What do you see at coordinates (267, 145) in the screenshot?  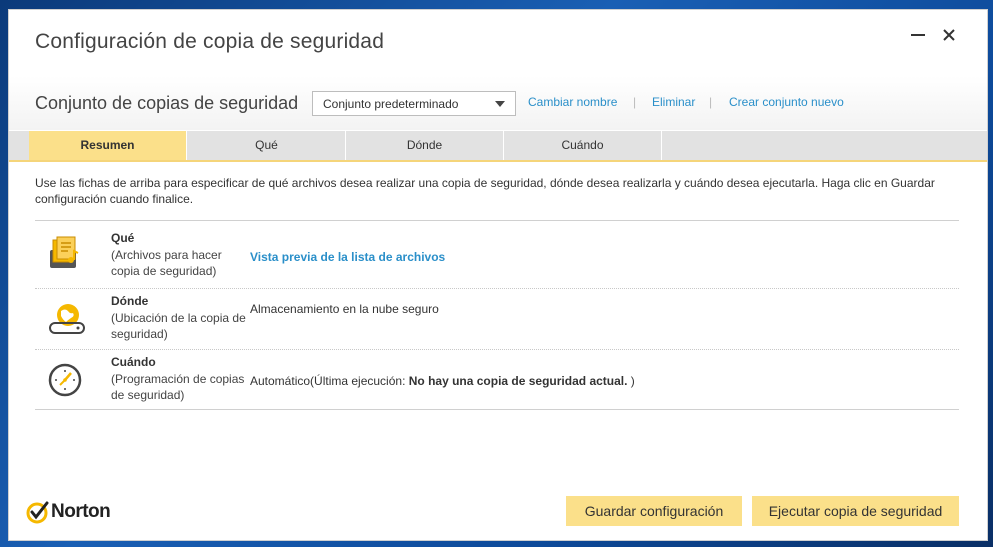 I see `tab-what: Qué` at bounding box center [267, 145].